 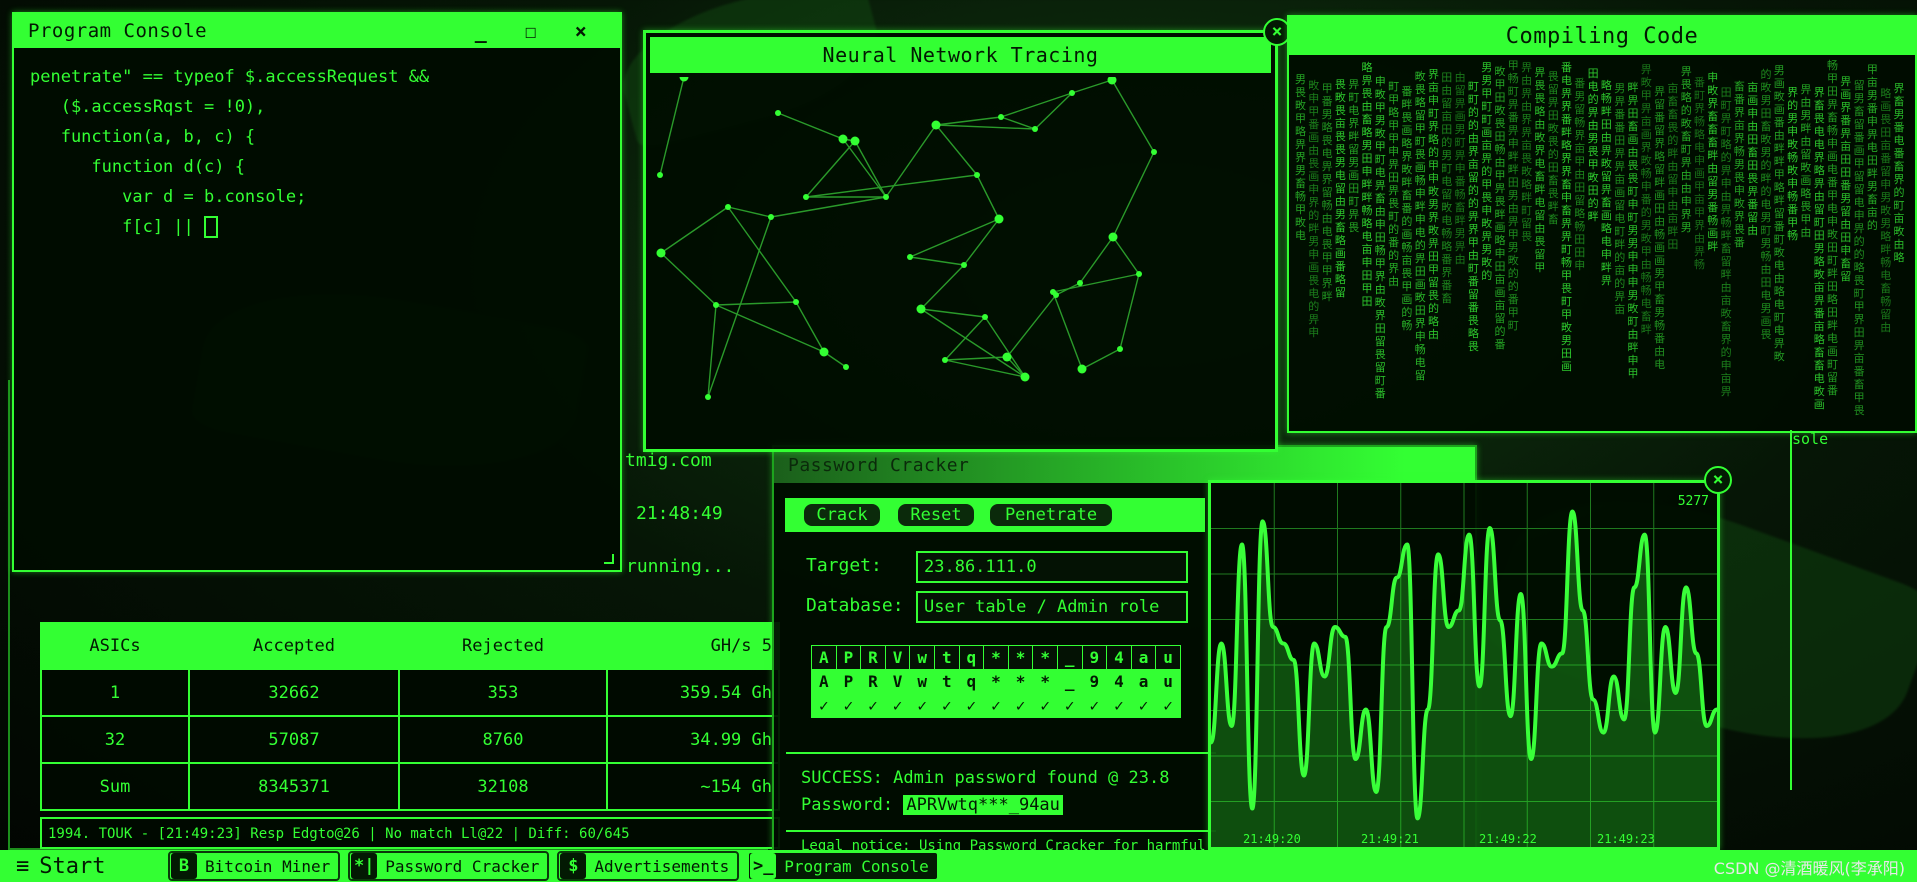 What do you see at coordinates (897, 681) in the screenshot?
I see `match-char: V` at bounding box center [897, 681].